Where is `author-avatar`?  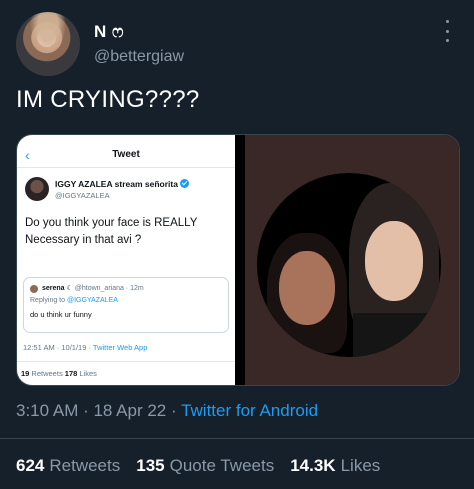
author-avatar is located at coordinates (48, 44).